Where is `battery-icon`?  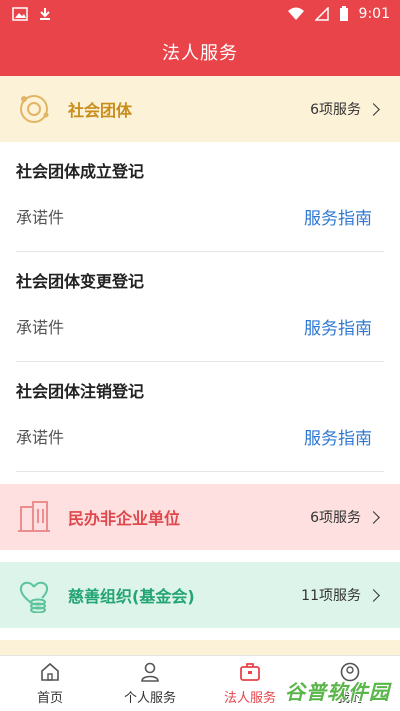
battery-icon is located at coordinates (343, 13).